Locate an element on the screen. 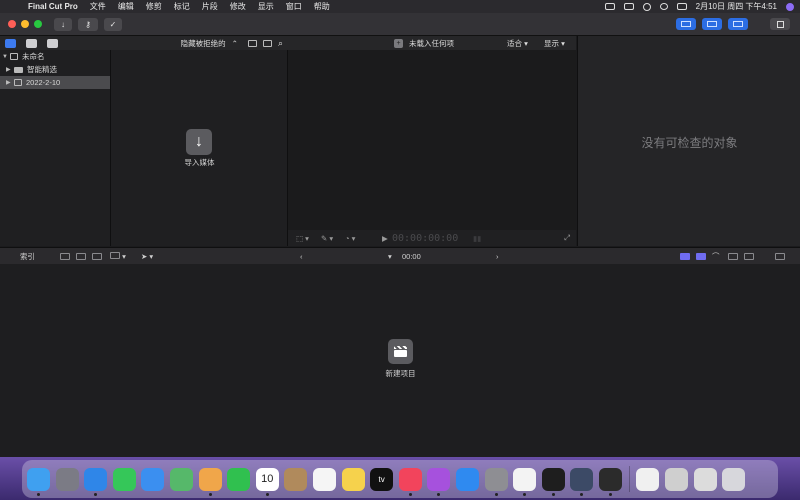  menu-mark: 标记 is located at coordinates (182, 6).